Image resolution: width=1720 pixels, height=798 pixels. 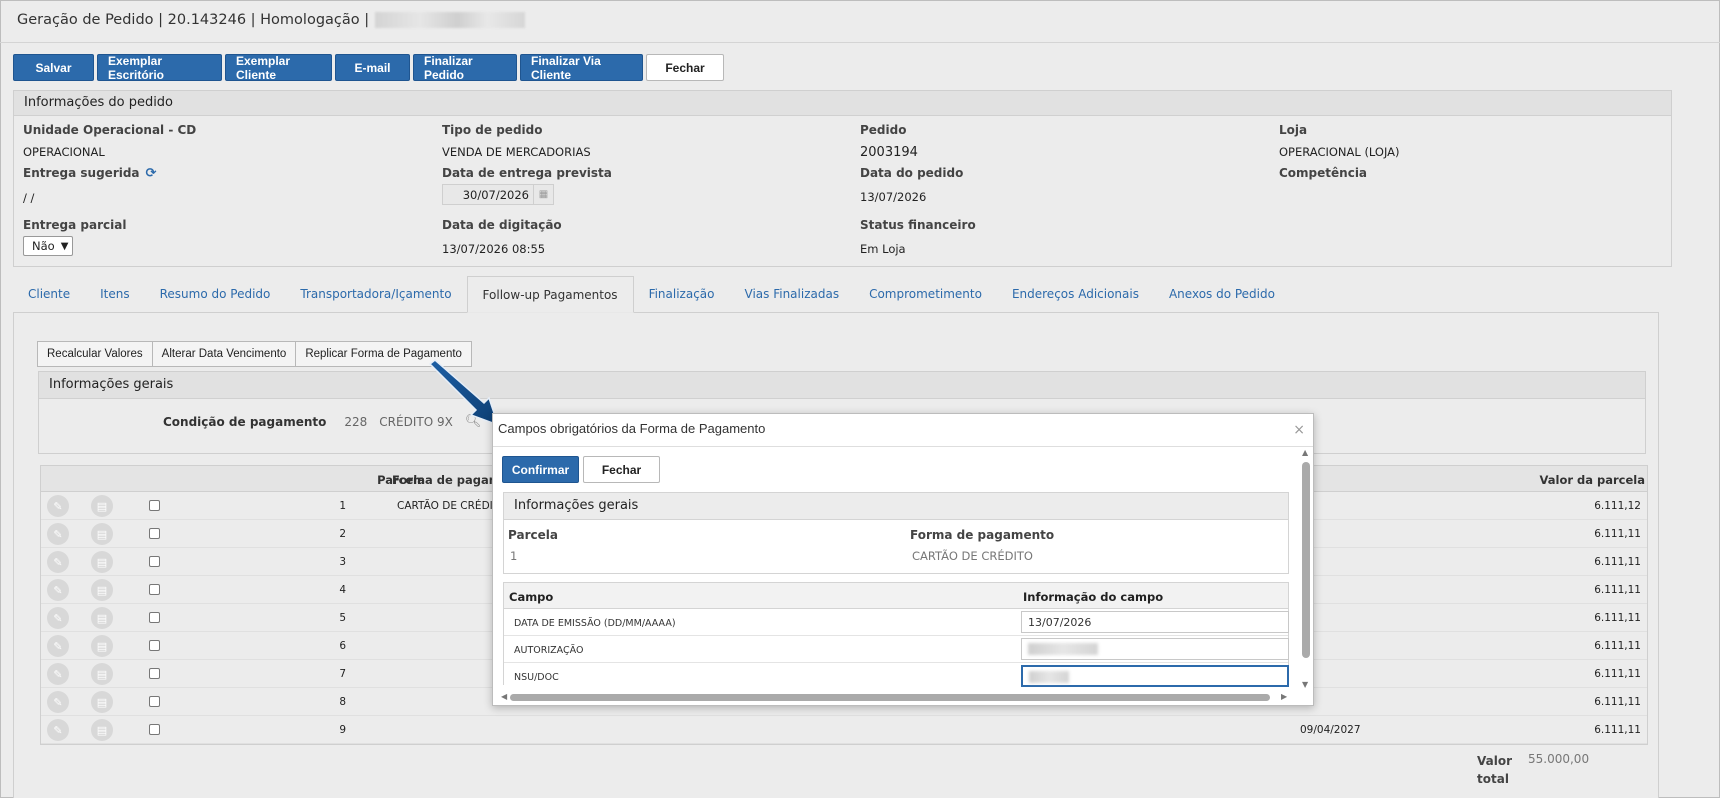 What do you see at coordinates (1305, 684) in the screenshot?
I see `scroll-down-icon: ▼` at bounding box center [1305, 684].